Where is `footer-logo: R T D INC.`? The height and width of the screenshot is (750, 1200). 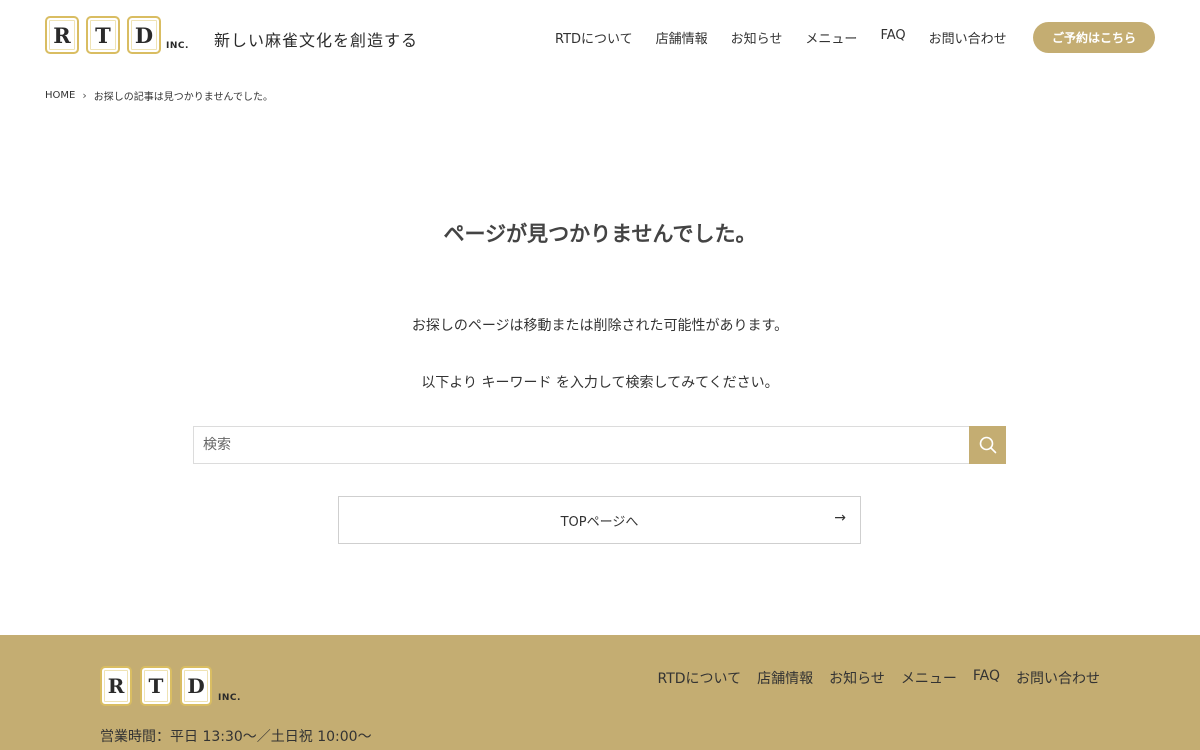 footer-logo: R T D INC. is located at coordinates (170, 686).